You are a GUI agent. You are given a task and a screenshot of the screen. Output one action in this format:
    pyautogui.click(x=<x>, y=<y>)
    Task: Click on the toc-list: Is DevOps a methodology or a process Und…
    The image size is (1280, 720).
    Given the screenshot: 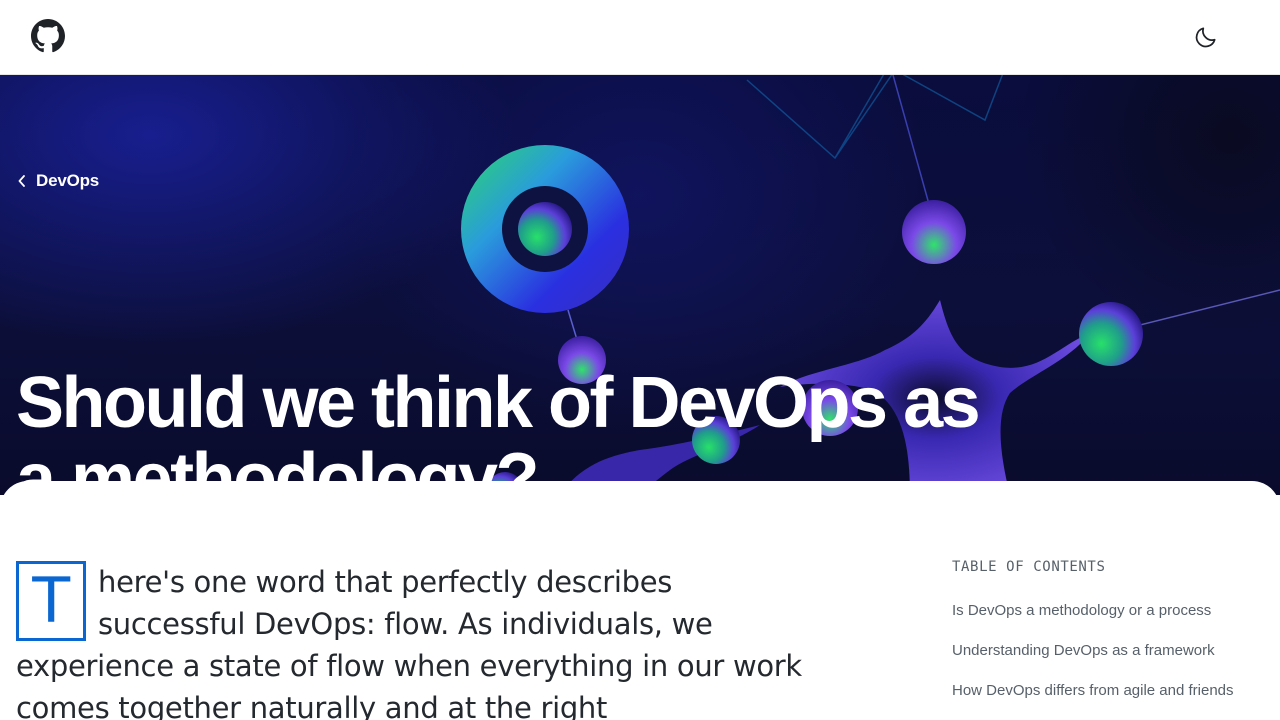 What is the action you would take?
    pyautogui.click(x=1107, y=661)
    